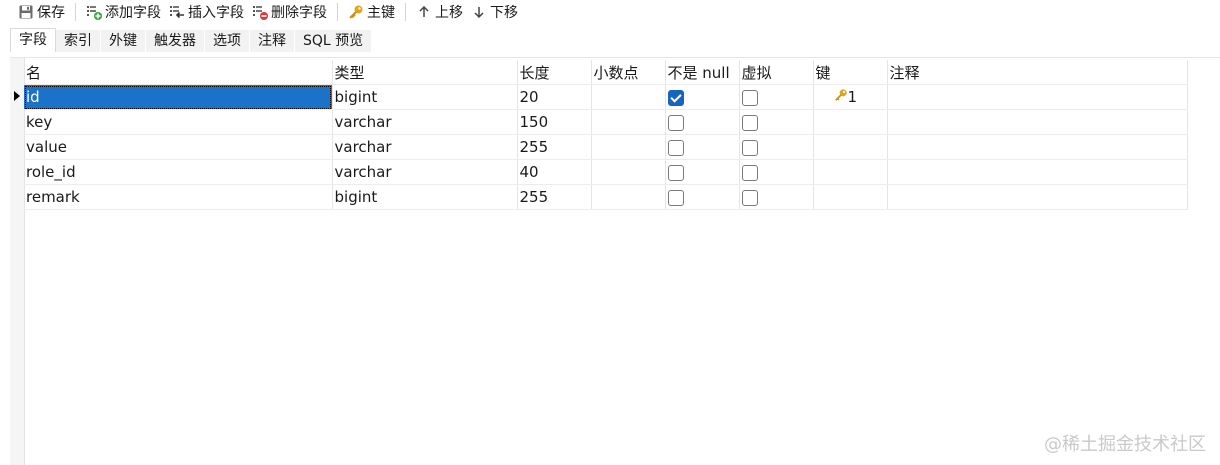 Image resolution: width=1220 pixels, height=465 pixels. What do you see at coordinates (554, 122) in the screenshot?
I see `field-length-cell: 150` at bounding box center [554, 122].